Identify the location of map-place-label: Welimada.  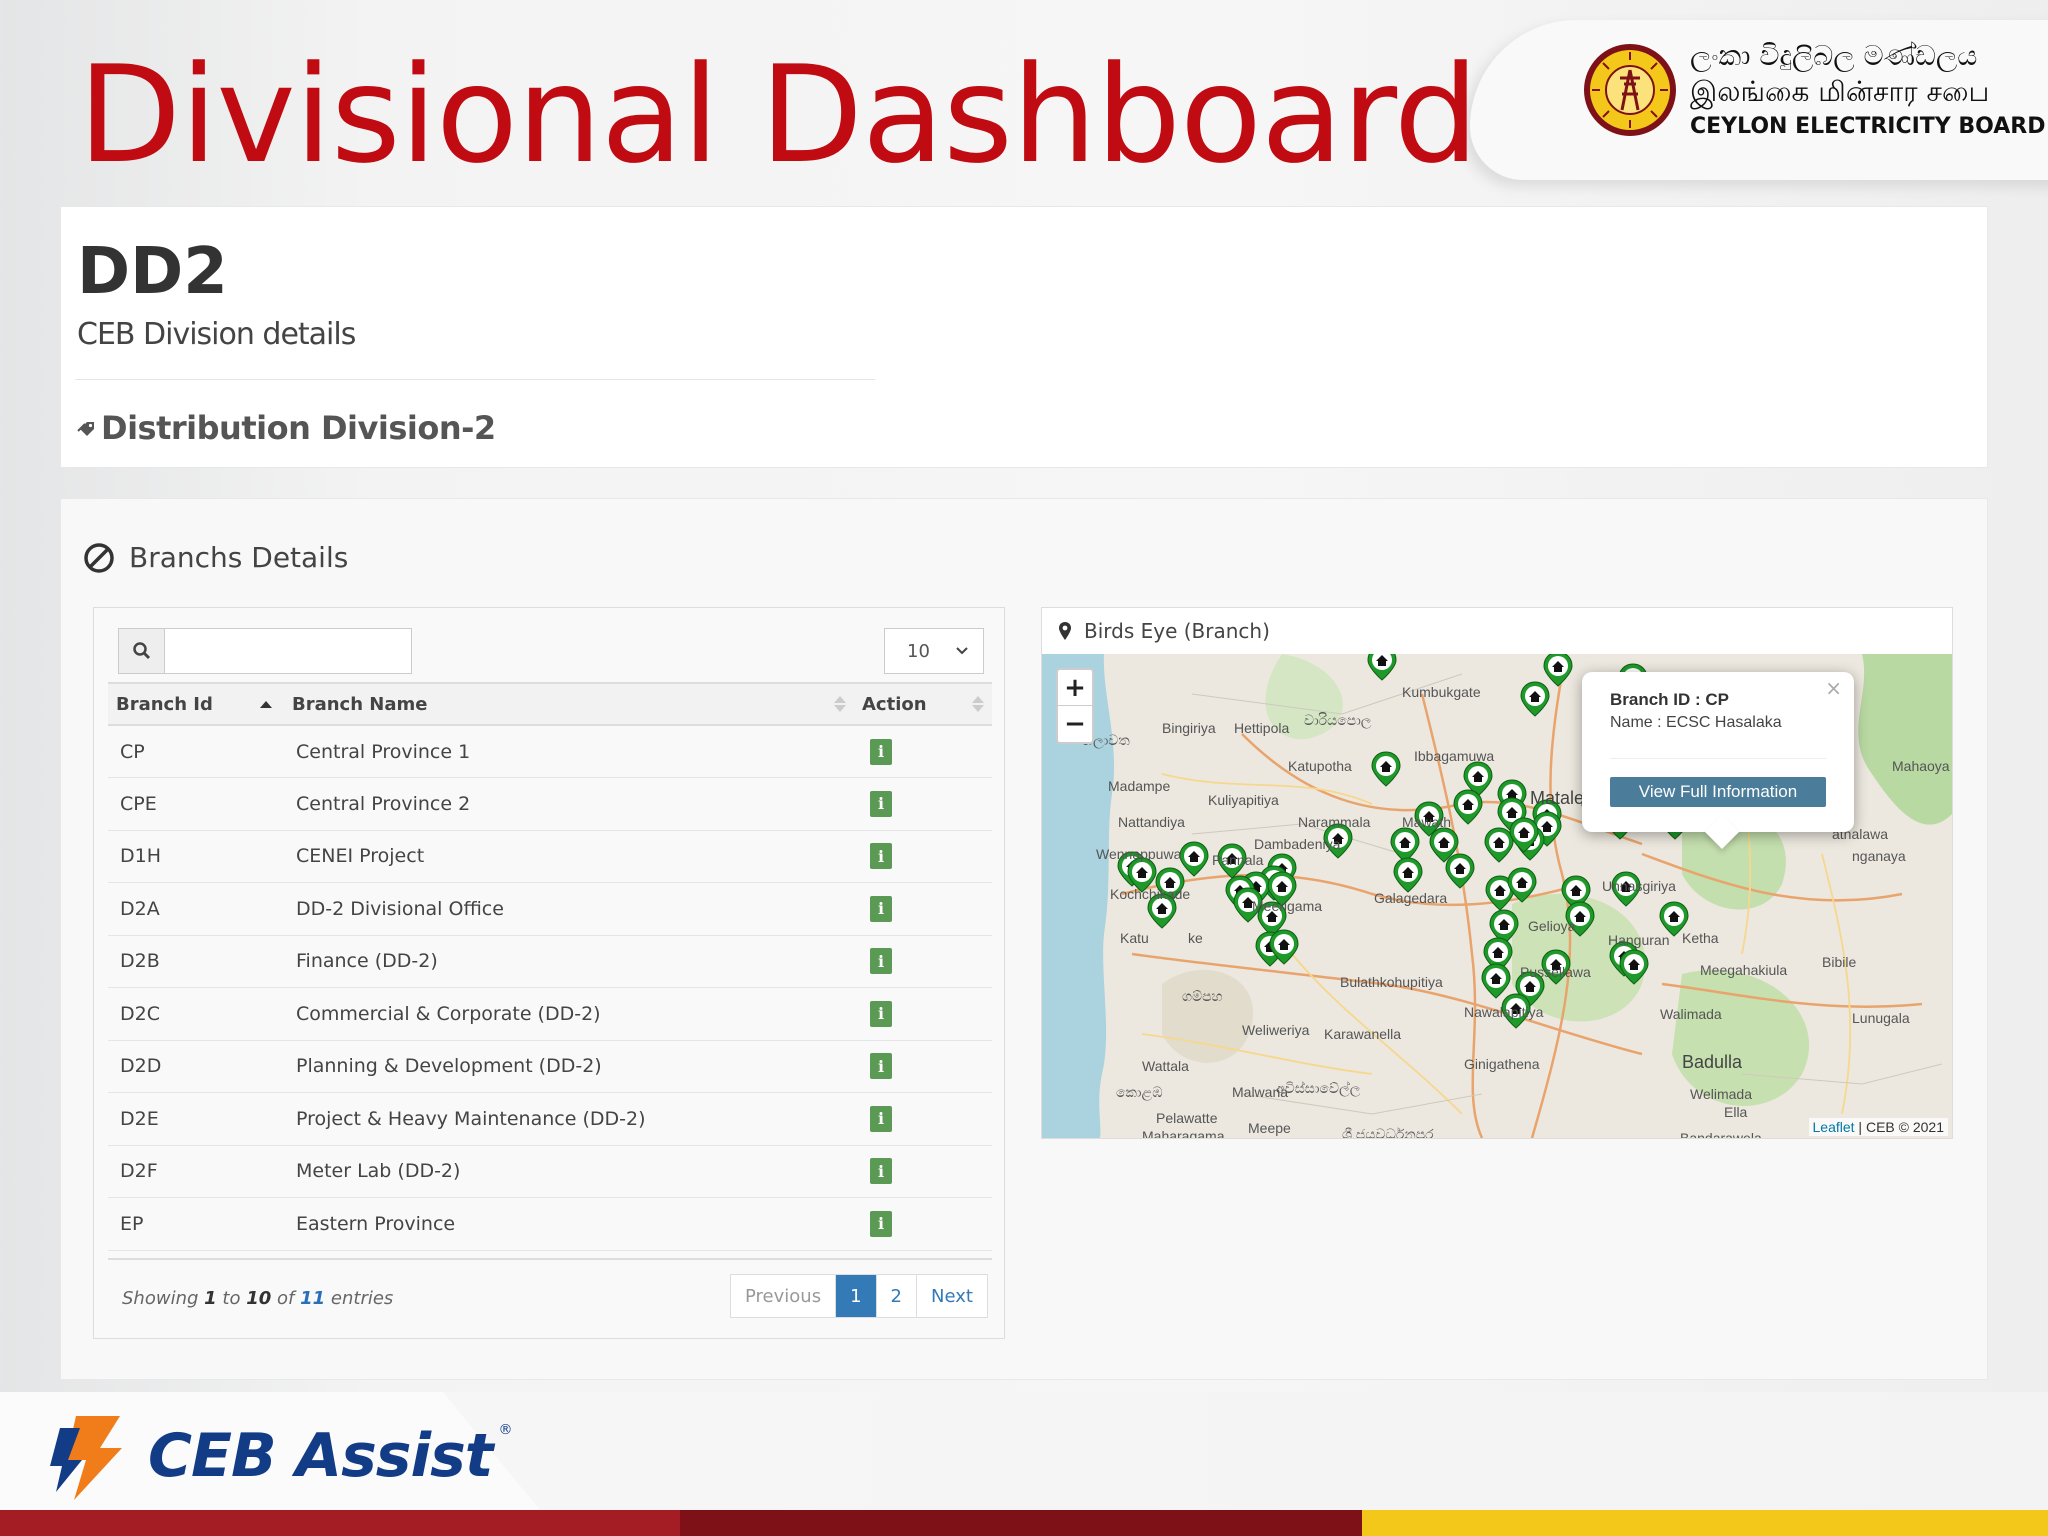
(1721, 1094).